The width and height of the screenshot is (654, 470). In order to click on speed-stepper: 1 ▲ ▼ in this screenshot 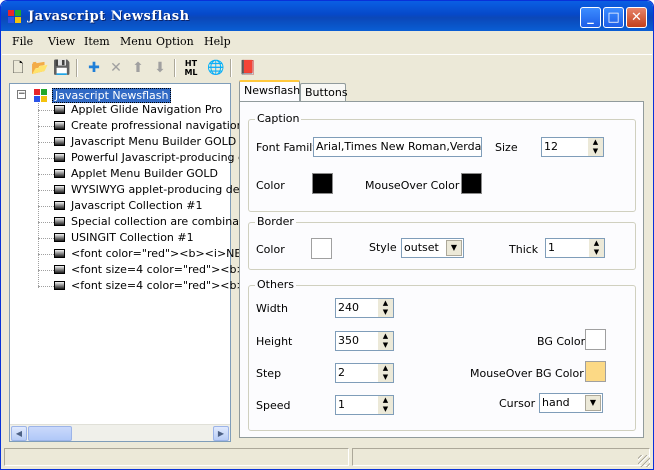, I will do `click(364, 405)`.